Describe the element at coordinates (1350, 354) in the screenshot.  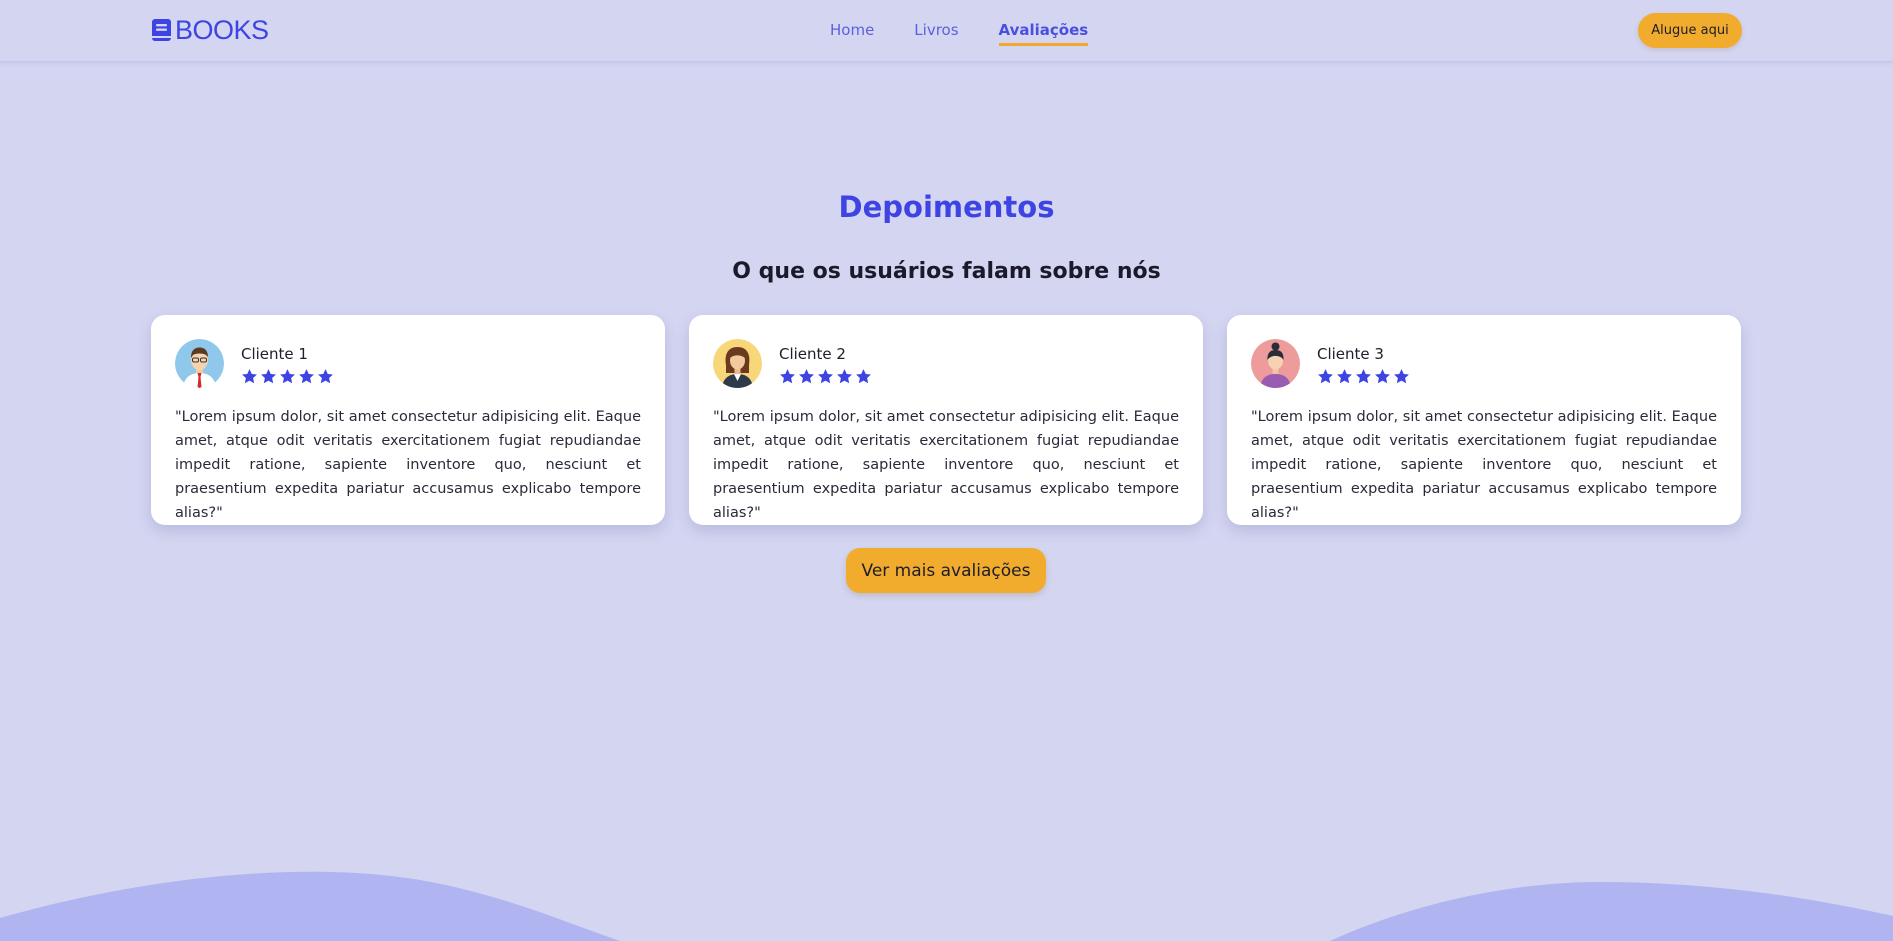
I see `client-name: Cliente 3` at that location.